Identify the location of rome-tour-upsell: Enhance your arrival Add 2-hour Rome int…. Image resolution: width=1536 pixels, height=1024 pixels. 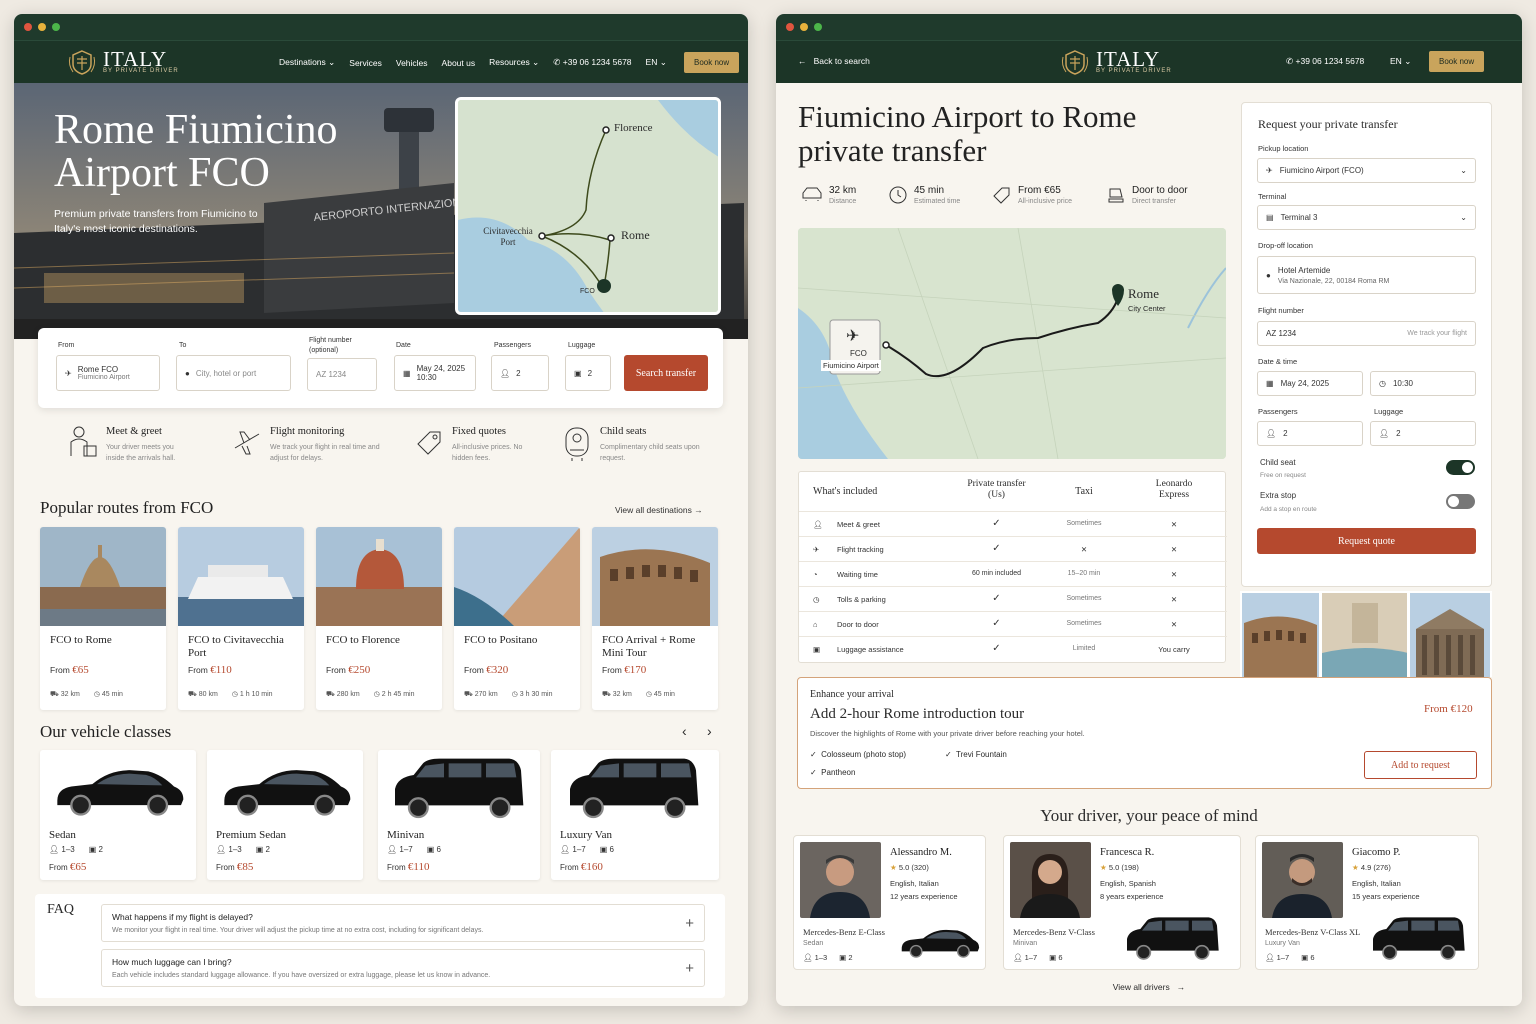
(1144, 733).